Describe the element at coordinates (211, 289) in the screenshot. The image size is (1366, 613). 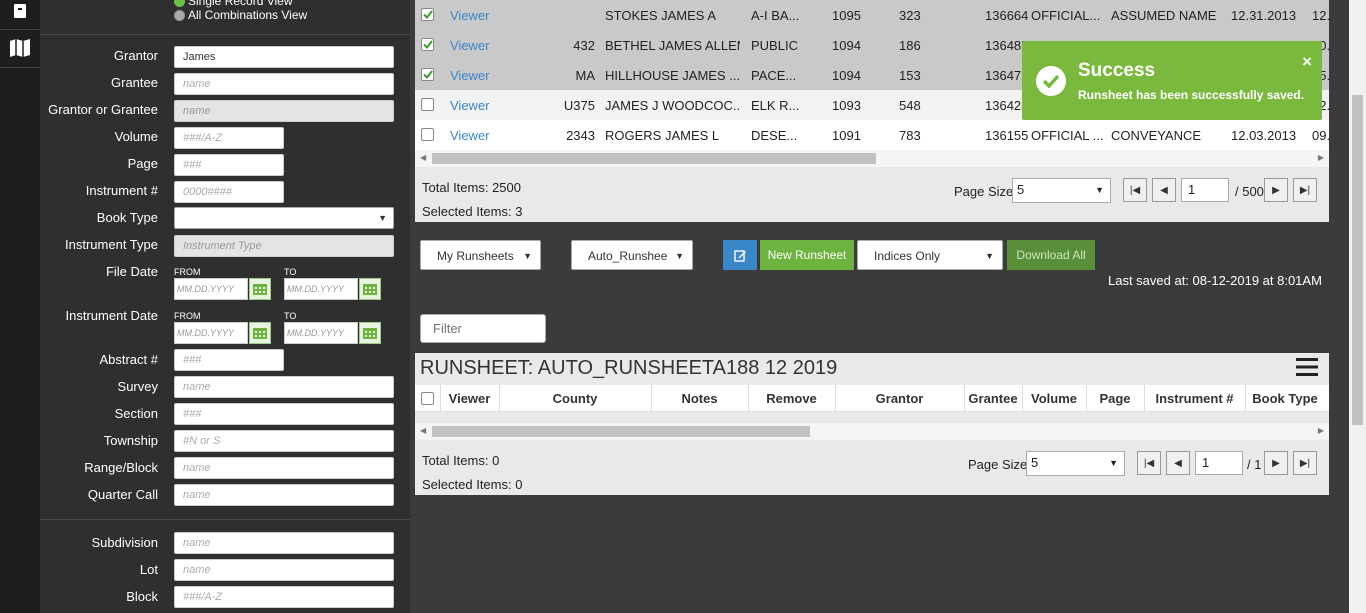
I see `file-date-from-input: MM.DD.YYYY` at that location.